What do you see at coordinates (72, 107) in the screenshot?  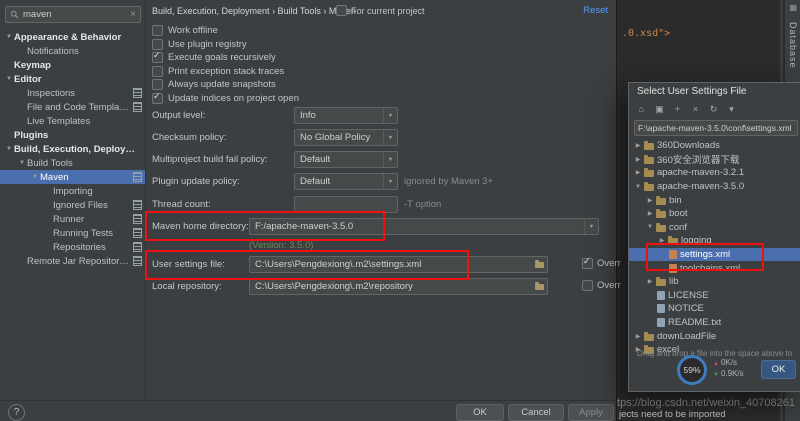 I see `sidebar-item-file-and-code-templates: File and Code Templates` at bounding box center [72, 107].